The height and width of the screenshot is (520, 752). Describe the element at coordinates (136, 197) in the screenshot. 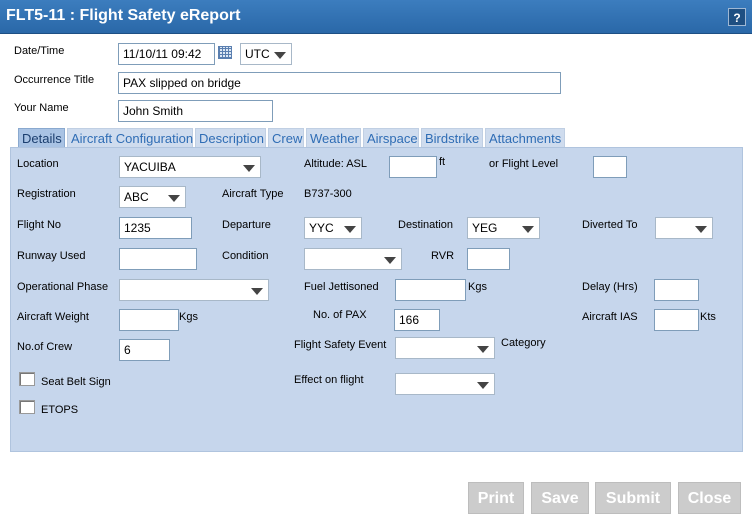

I see `registration-value: ABC` at that location.